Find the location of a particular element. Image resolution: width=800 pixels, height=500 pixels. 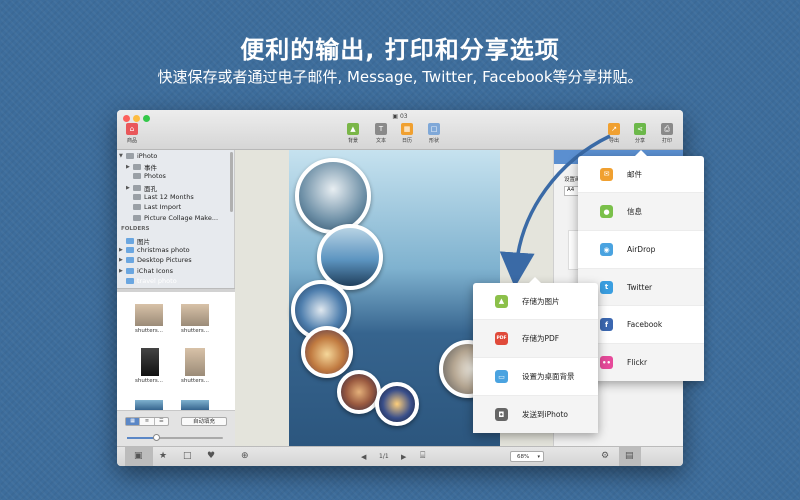

export-menu: ▲ 存储为图片 PDF 存储为PDF ▭ 设置为桌面背景 ◘ 发送到iPhoto is located at coordinates (535, 355).